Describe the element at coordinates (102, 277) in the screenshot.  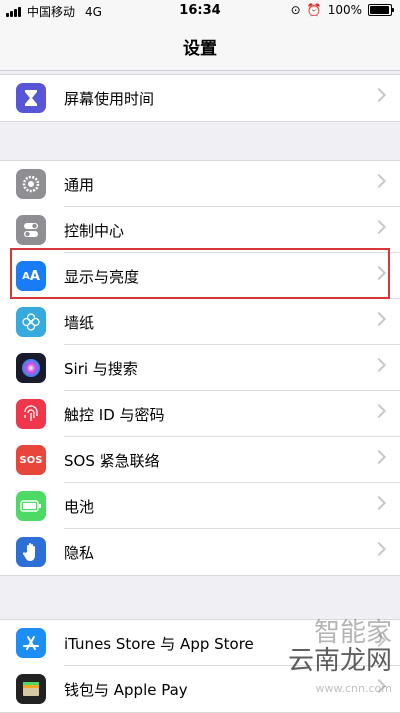
I see `row-label: 显示与亮度` at that location.